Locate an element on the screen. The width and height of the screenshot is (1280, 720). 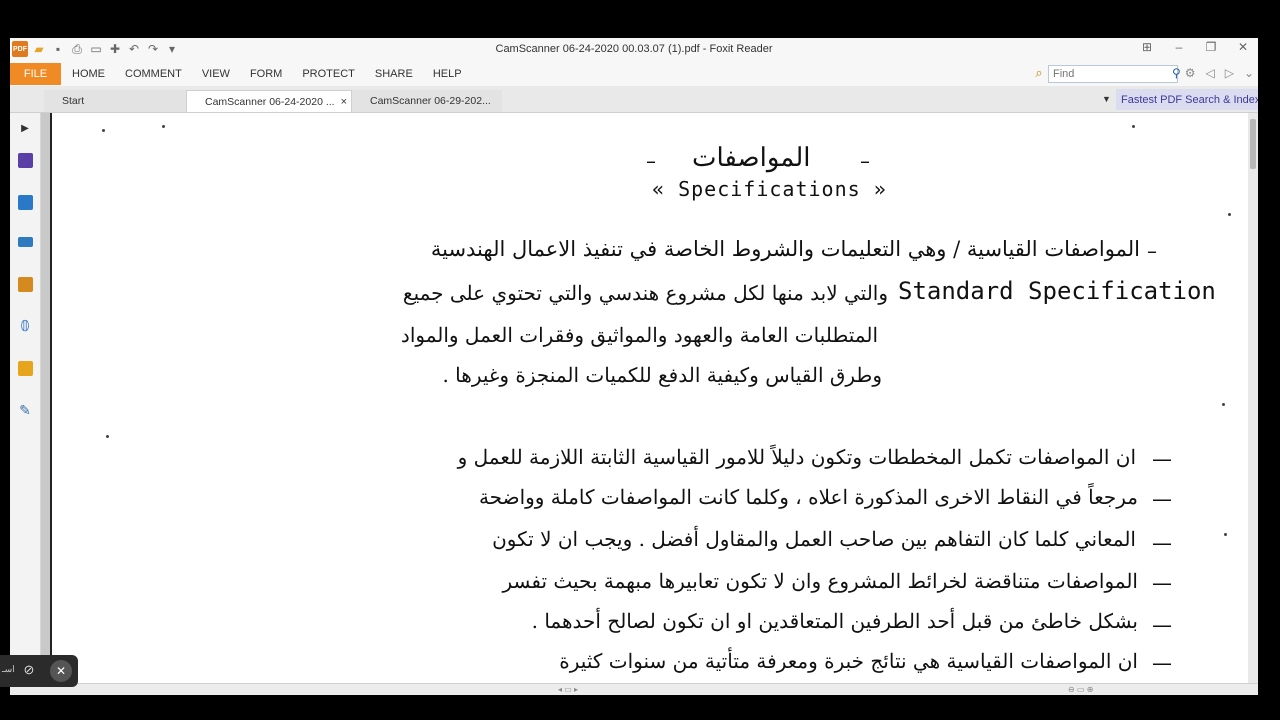
restore-icon: ❐ is located at coordinates (1211, 47).